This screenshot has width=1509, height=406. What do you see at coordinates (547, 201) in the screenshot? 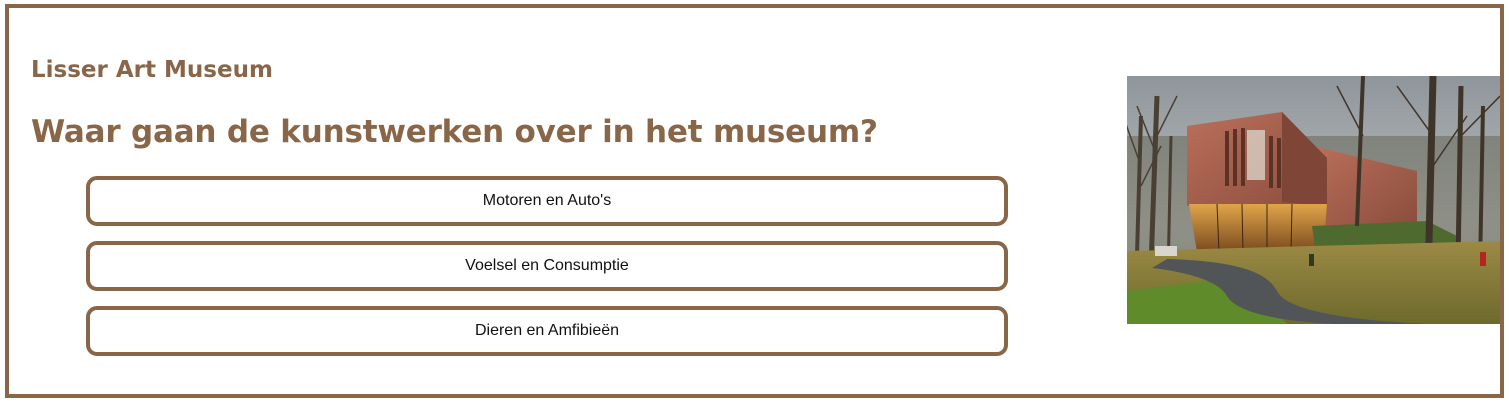
I see `answer-button-1: Motoren en Auto's` at bounding box center [547, 201].